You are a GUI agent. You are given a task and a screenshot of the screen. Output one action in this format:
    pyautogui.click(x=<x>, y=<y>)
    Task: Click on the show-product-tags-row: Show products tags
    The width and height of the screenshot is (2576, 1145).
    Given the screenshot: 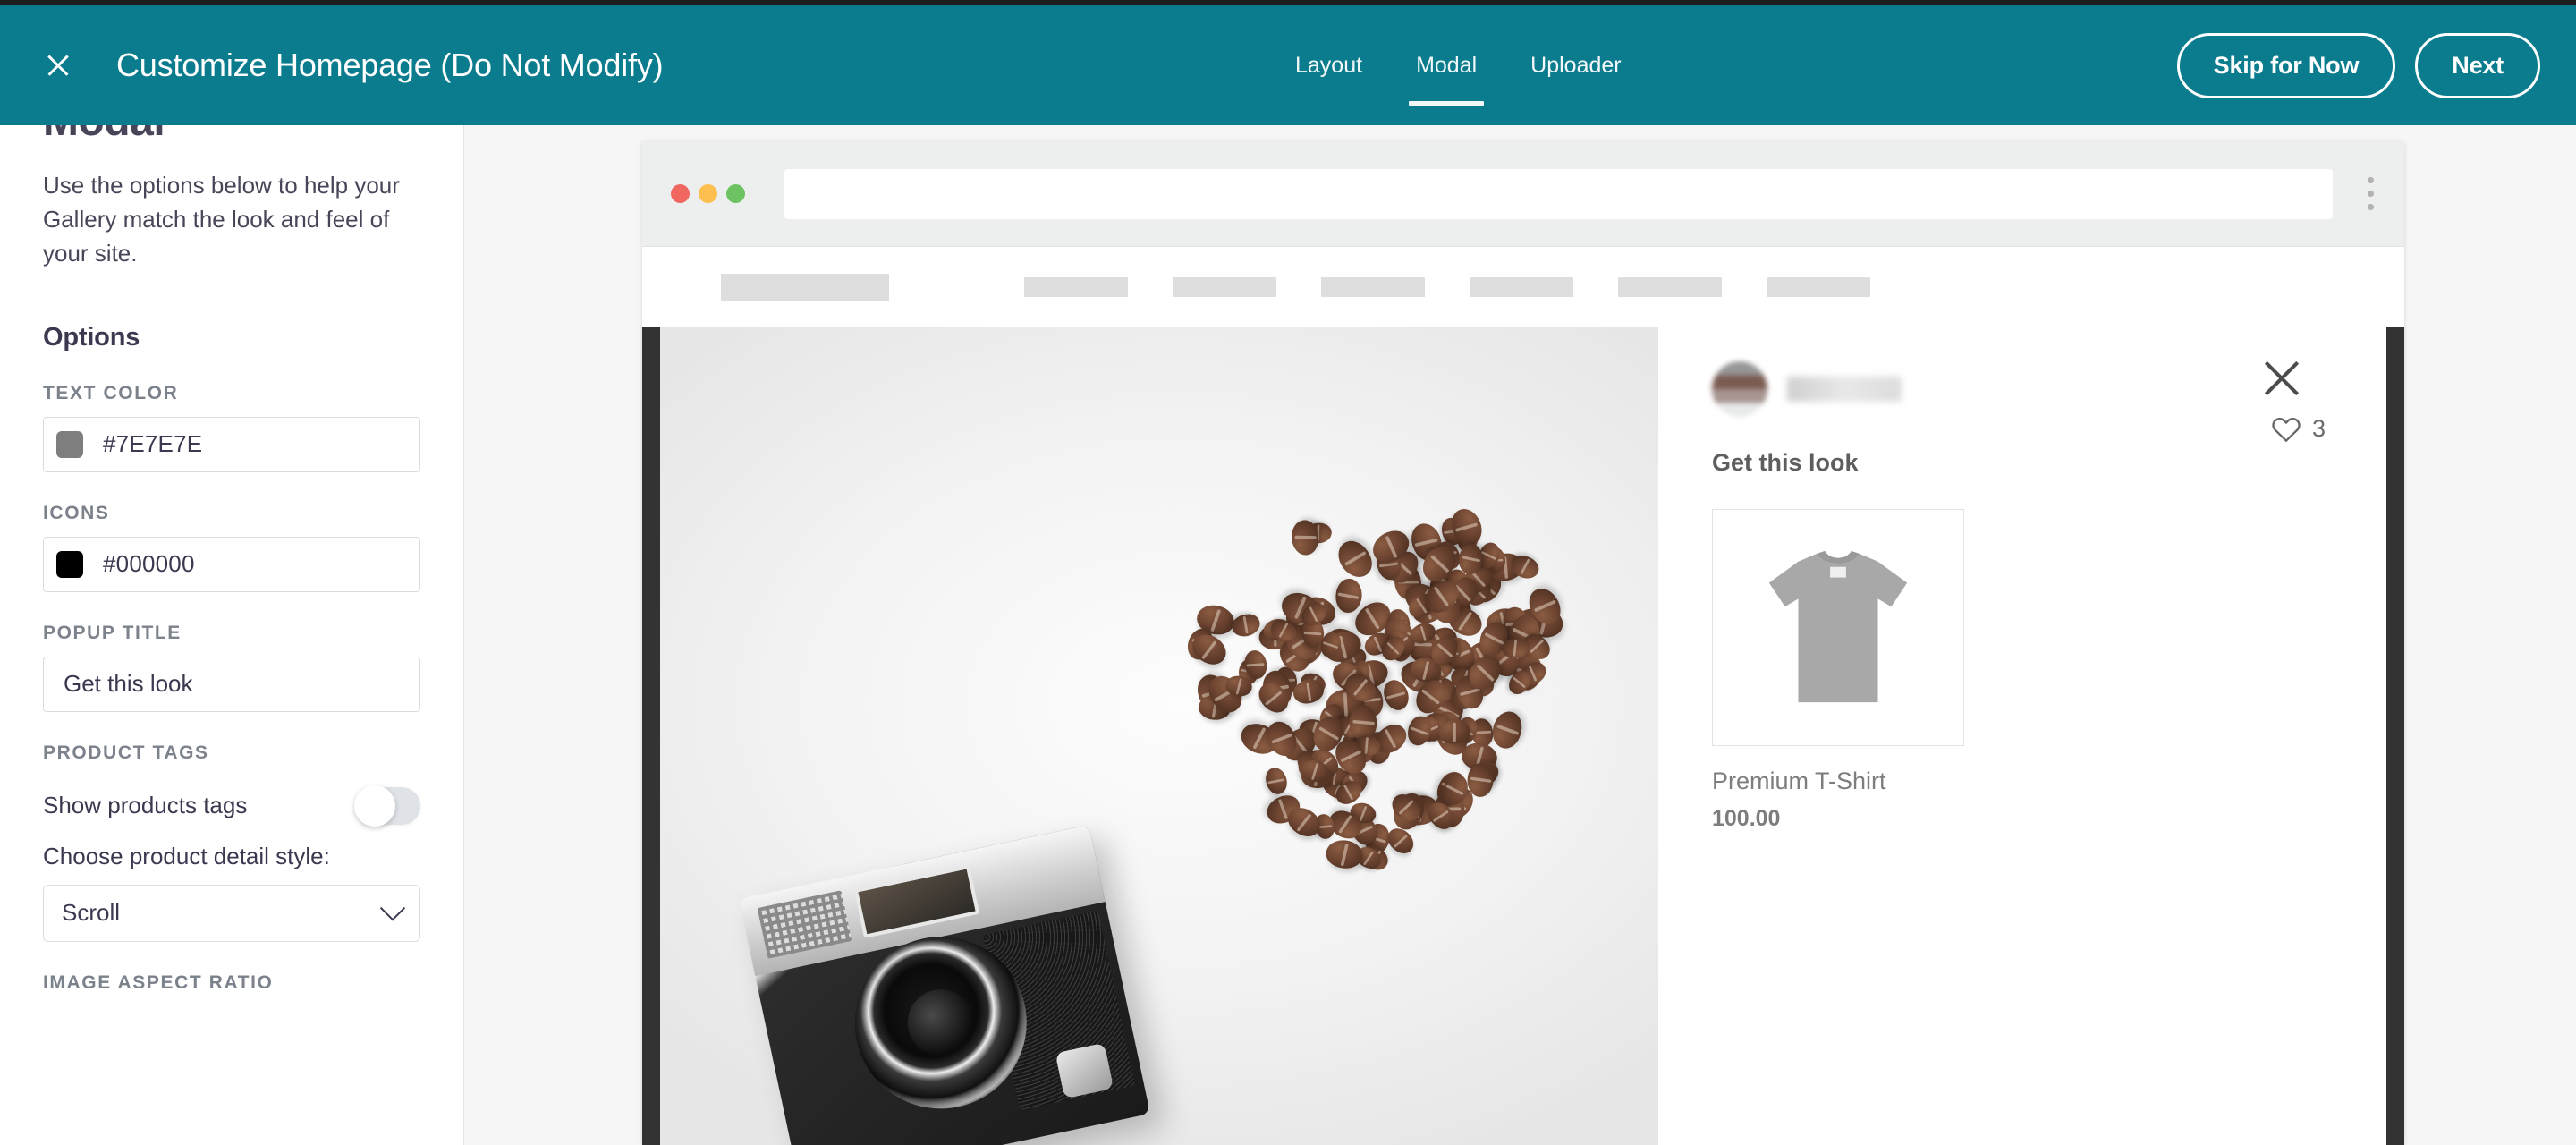 What is the action you would take?
    pyautogui.click(x=231, y=806)
    